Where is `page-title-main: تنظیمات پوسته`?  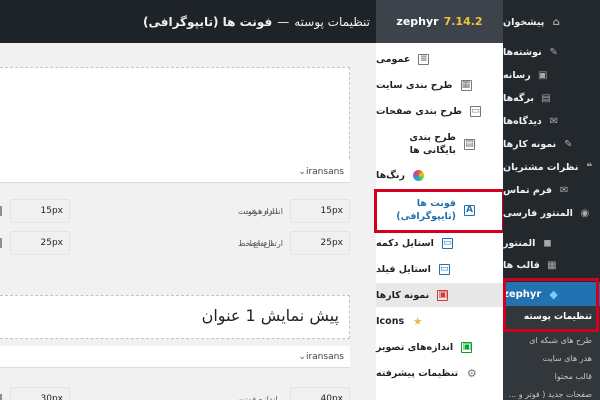 page-title-main: تنظیمات پوسته is located at coordinates (332, 21).